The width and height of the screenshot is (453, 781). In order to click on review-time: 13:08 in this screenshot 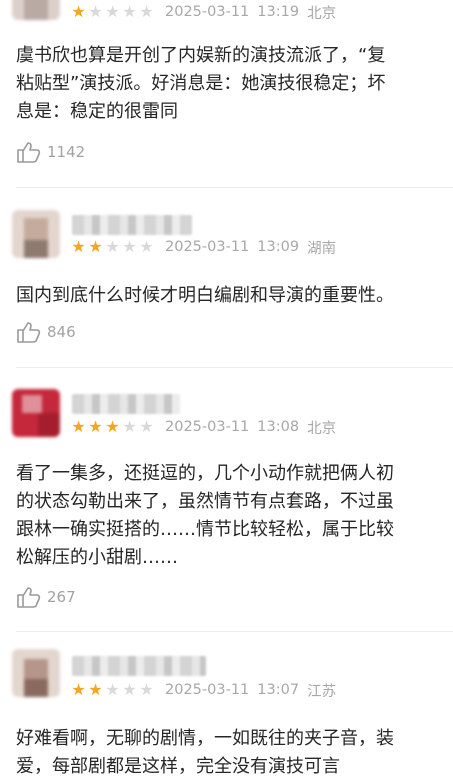, I will do `click(278, 427)`.